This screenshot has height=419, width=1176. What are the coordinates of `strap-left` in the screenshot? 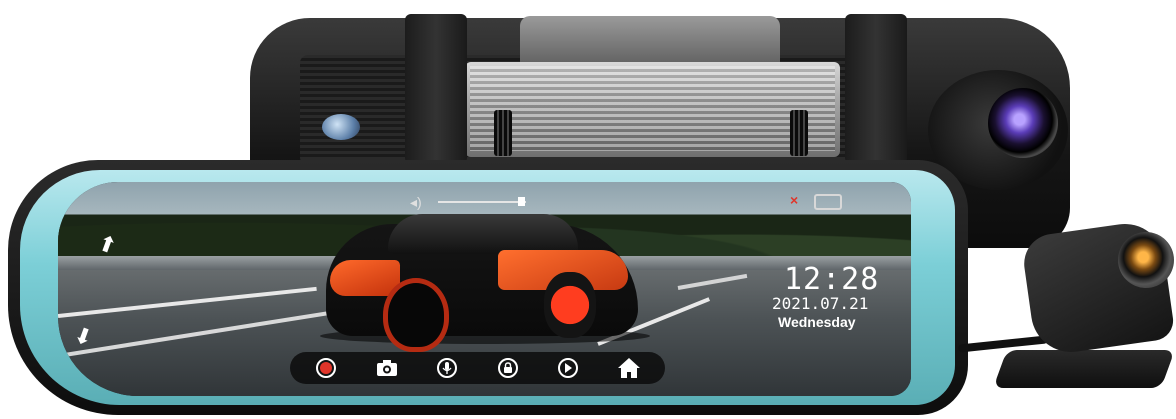 It's located at (436, 89).